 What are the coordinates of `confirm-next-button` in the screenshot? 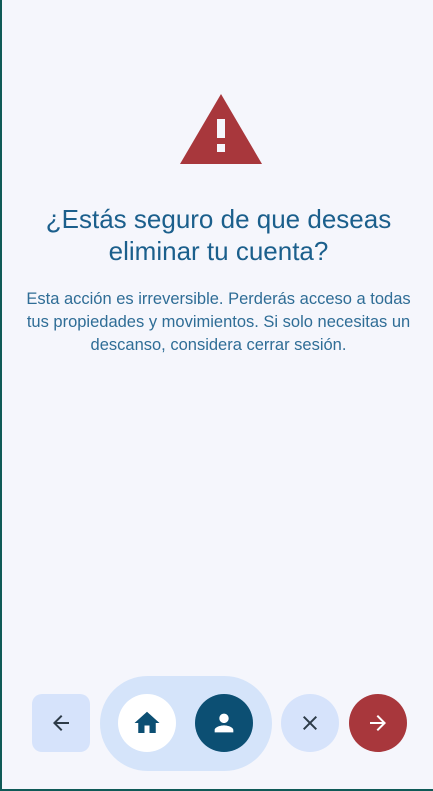 It's located at (378, 723).